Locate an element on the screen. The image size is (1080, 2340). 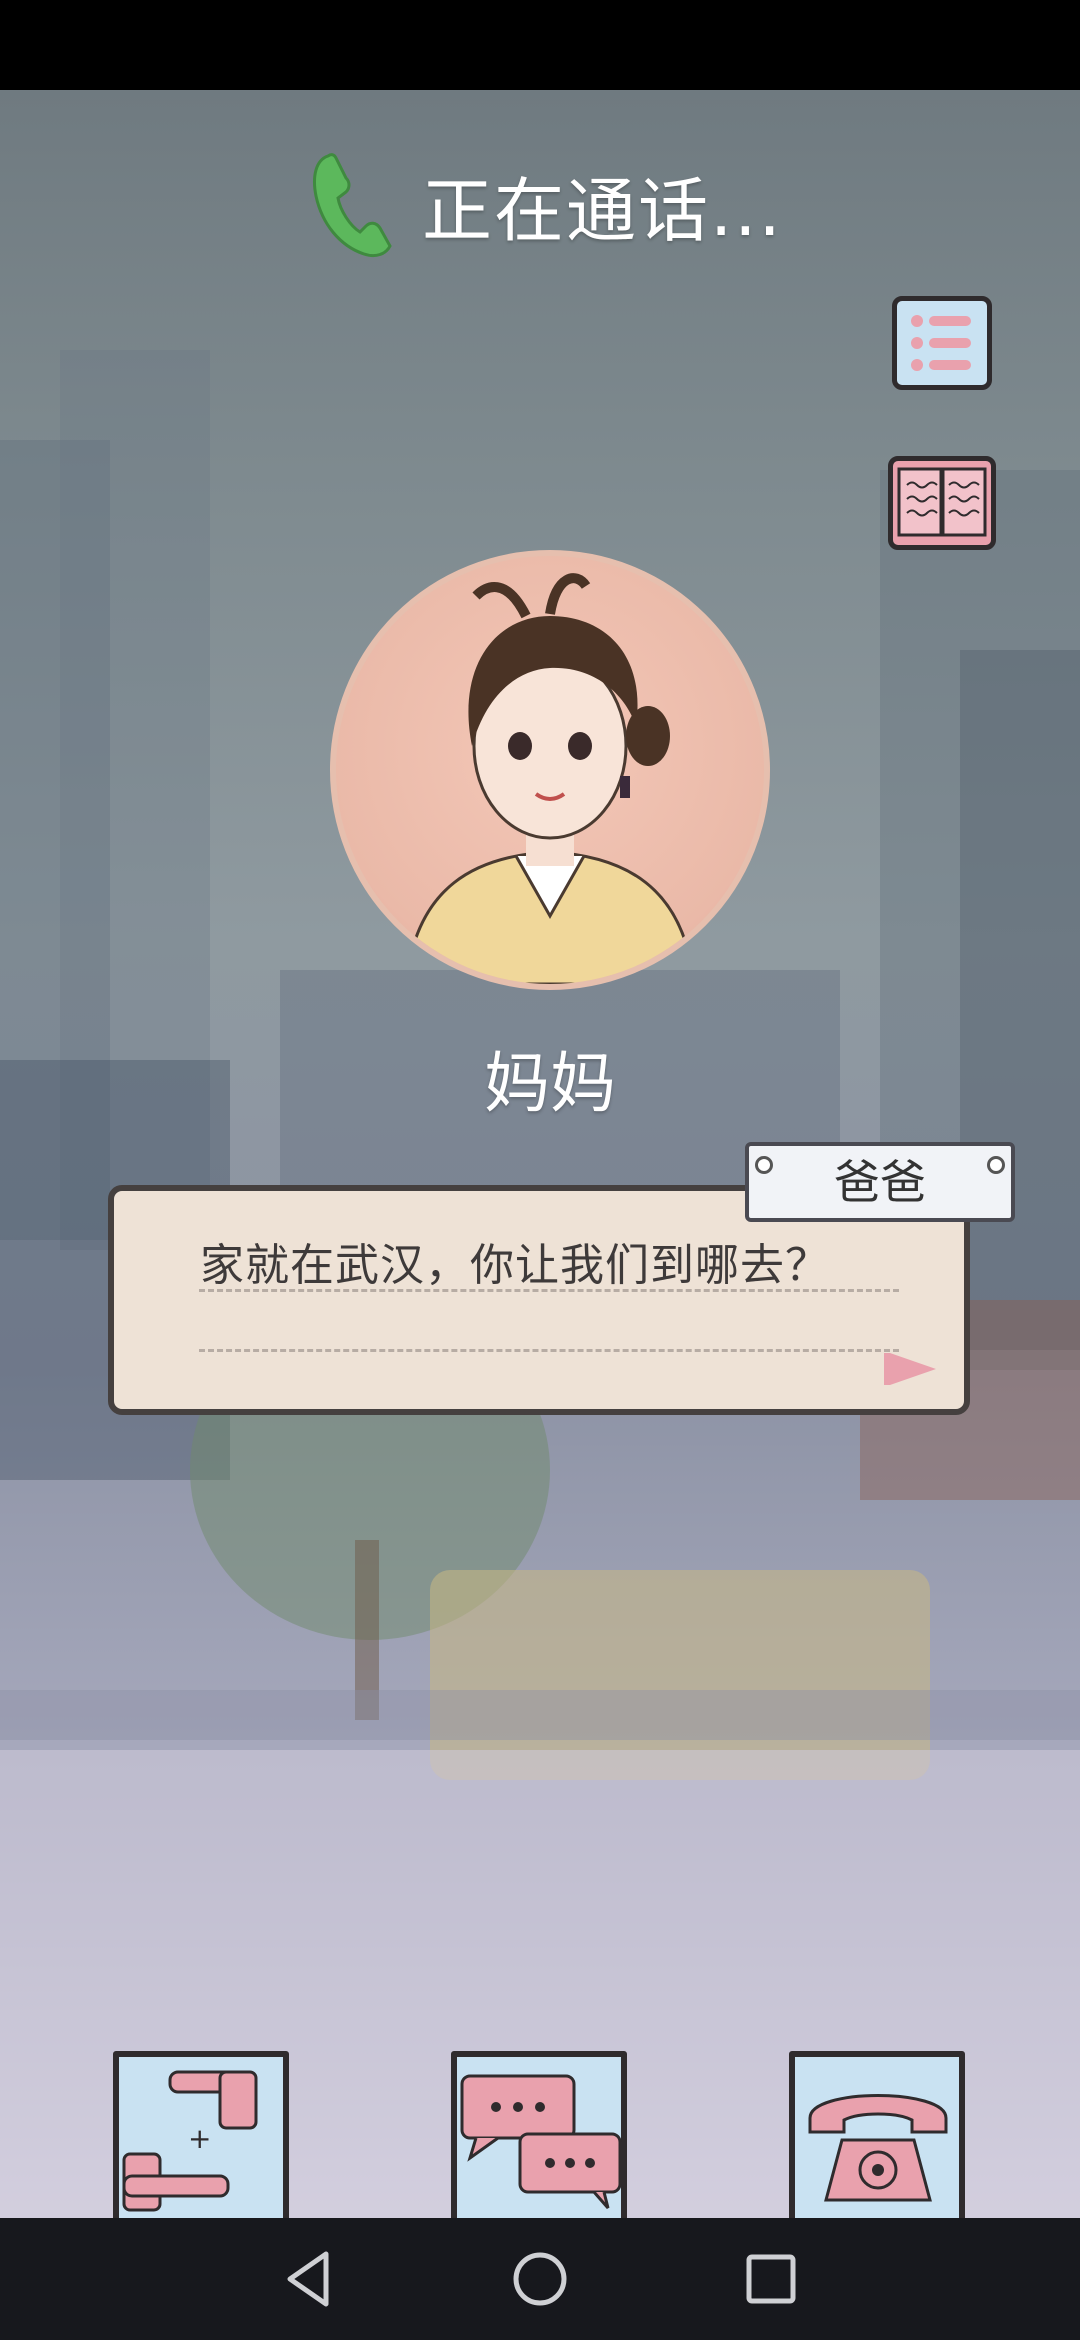
book-icon is located at coordinates (942, 502).